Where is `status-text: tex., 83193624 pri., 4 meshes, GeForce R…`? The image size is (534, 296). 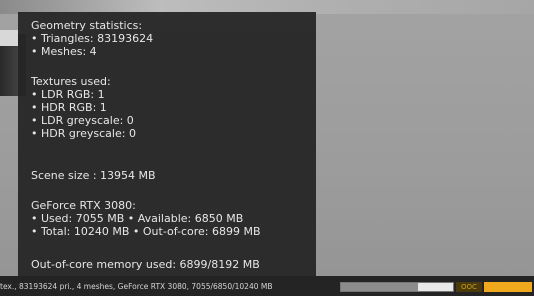
status-text: tex., 83193624 pri., 4 meshes, GeForce R… is located at coordinates (136, 286).